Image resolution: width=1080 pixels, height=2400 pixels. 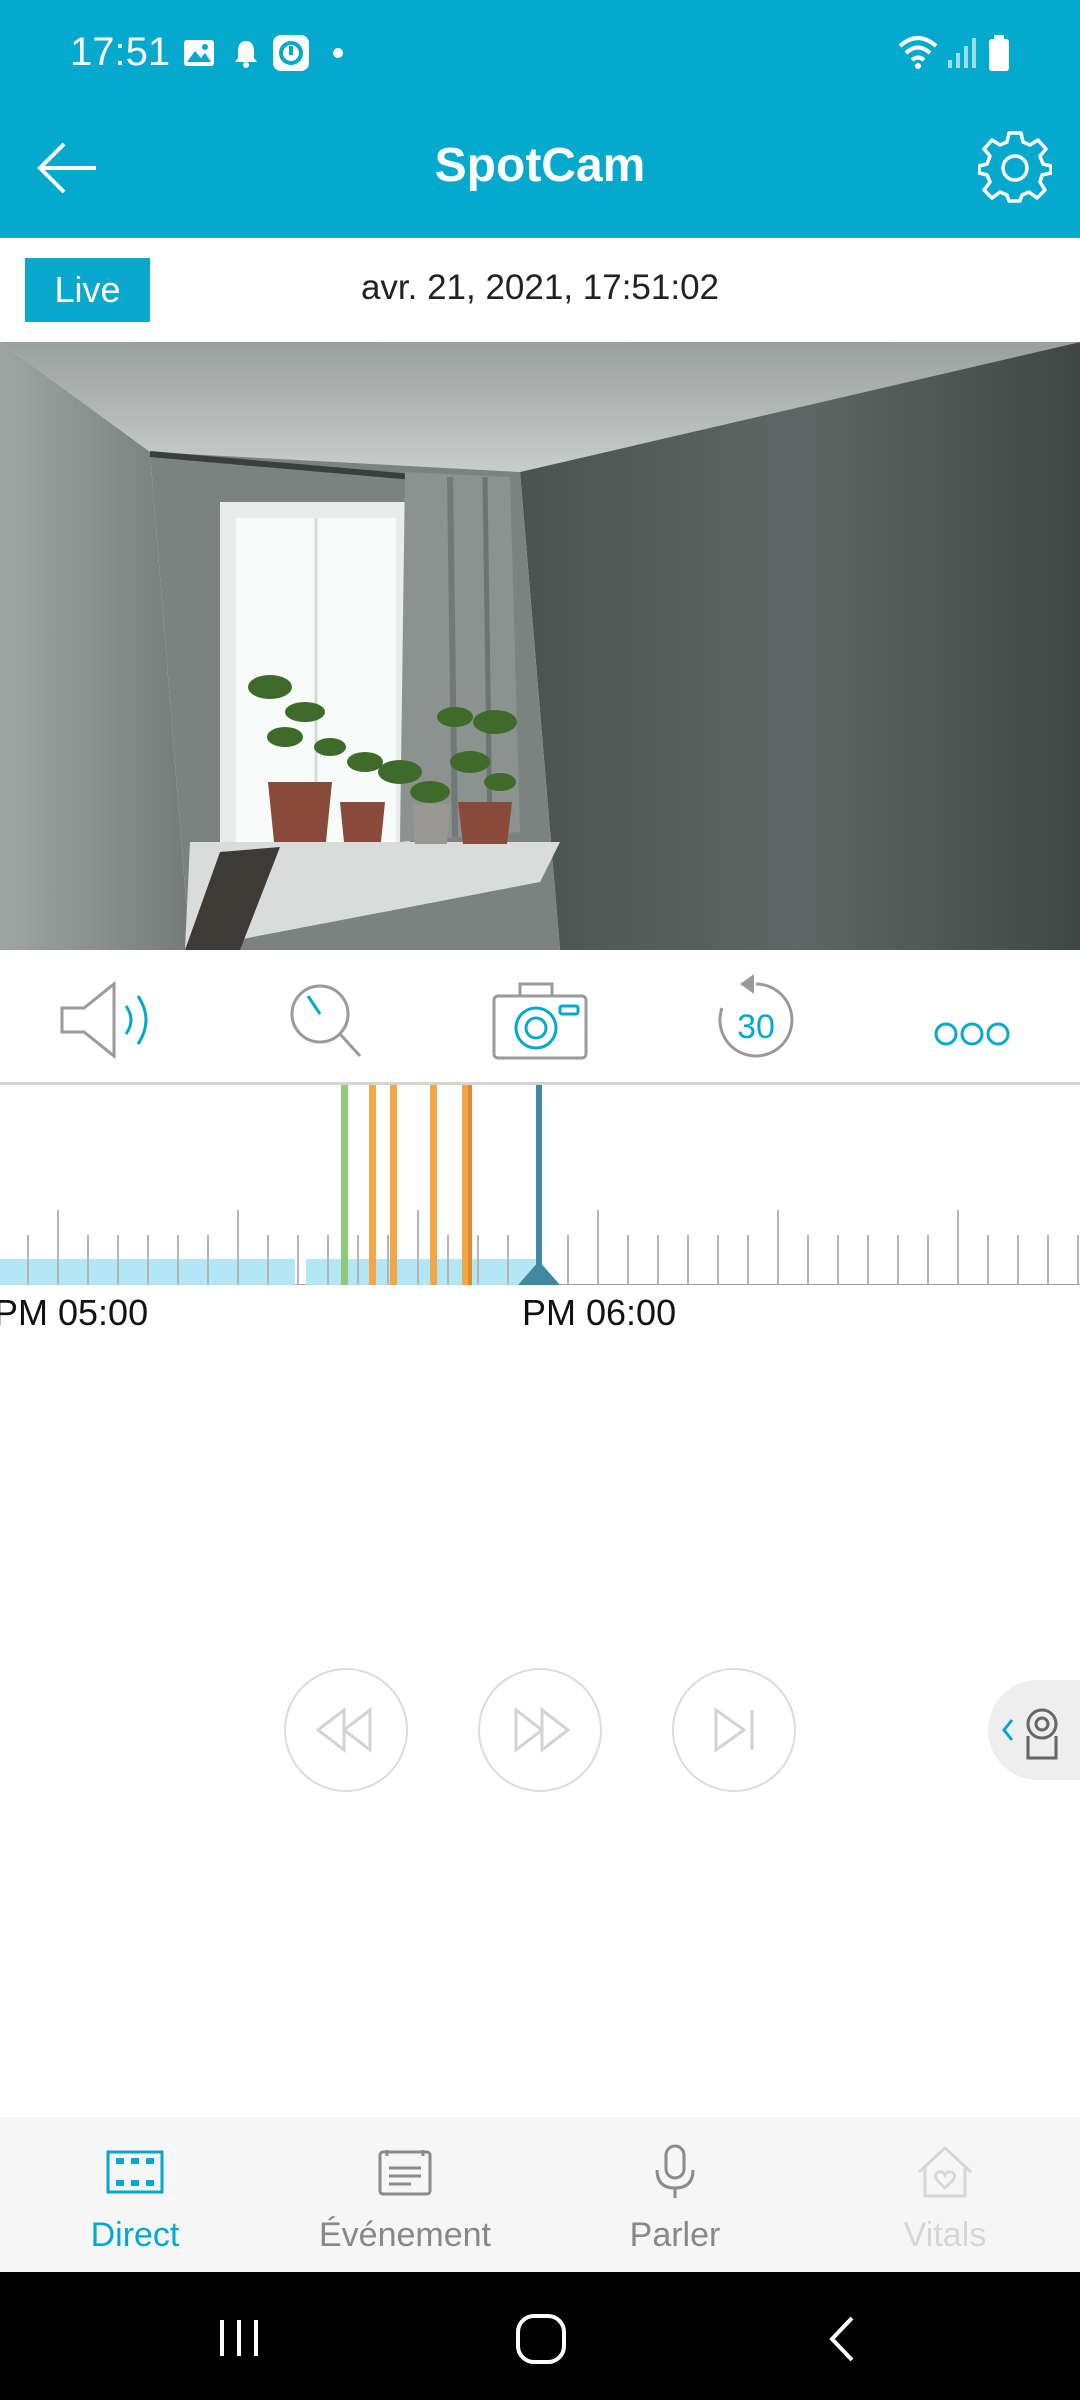 I want to click on bell-icon, so click(x=246, y=54).